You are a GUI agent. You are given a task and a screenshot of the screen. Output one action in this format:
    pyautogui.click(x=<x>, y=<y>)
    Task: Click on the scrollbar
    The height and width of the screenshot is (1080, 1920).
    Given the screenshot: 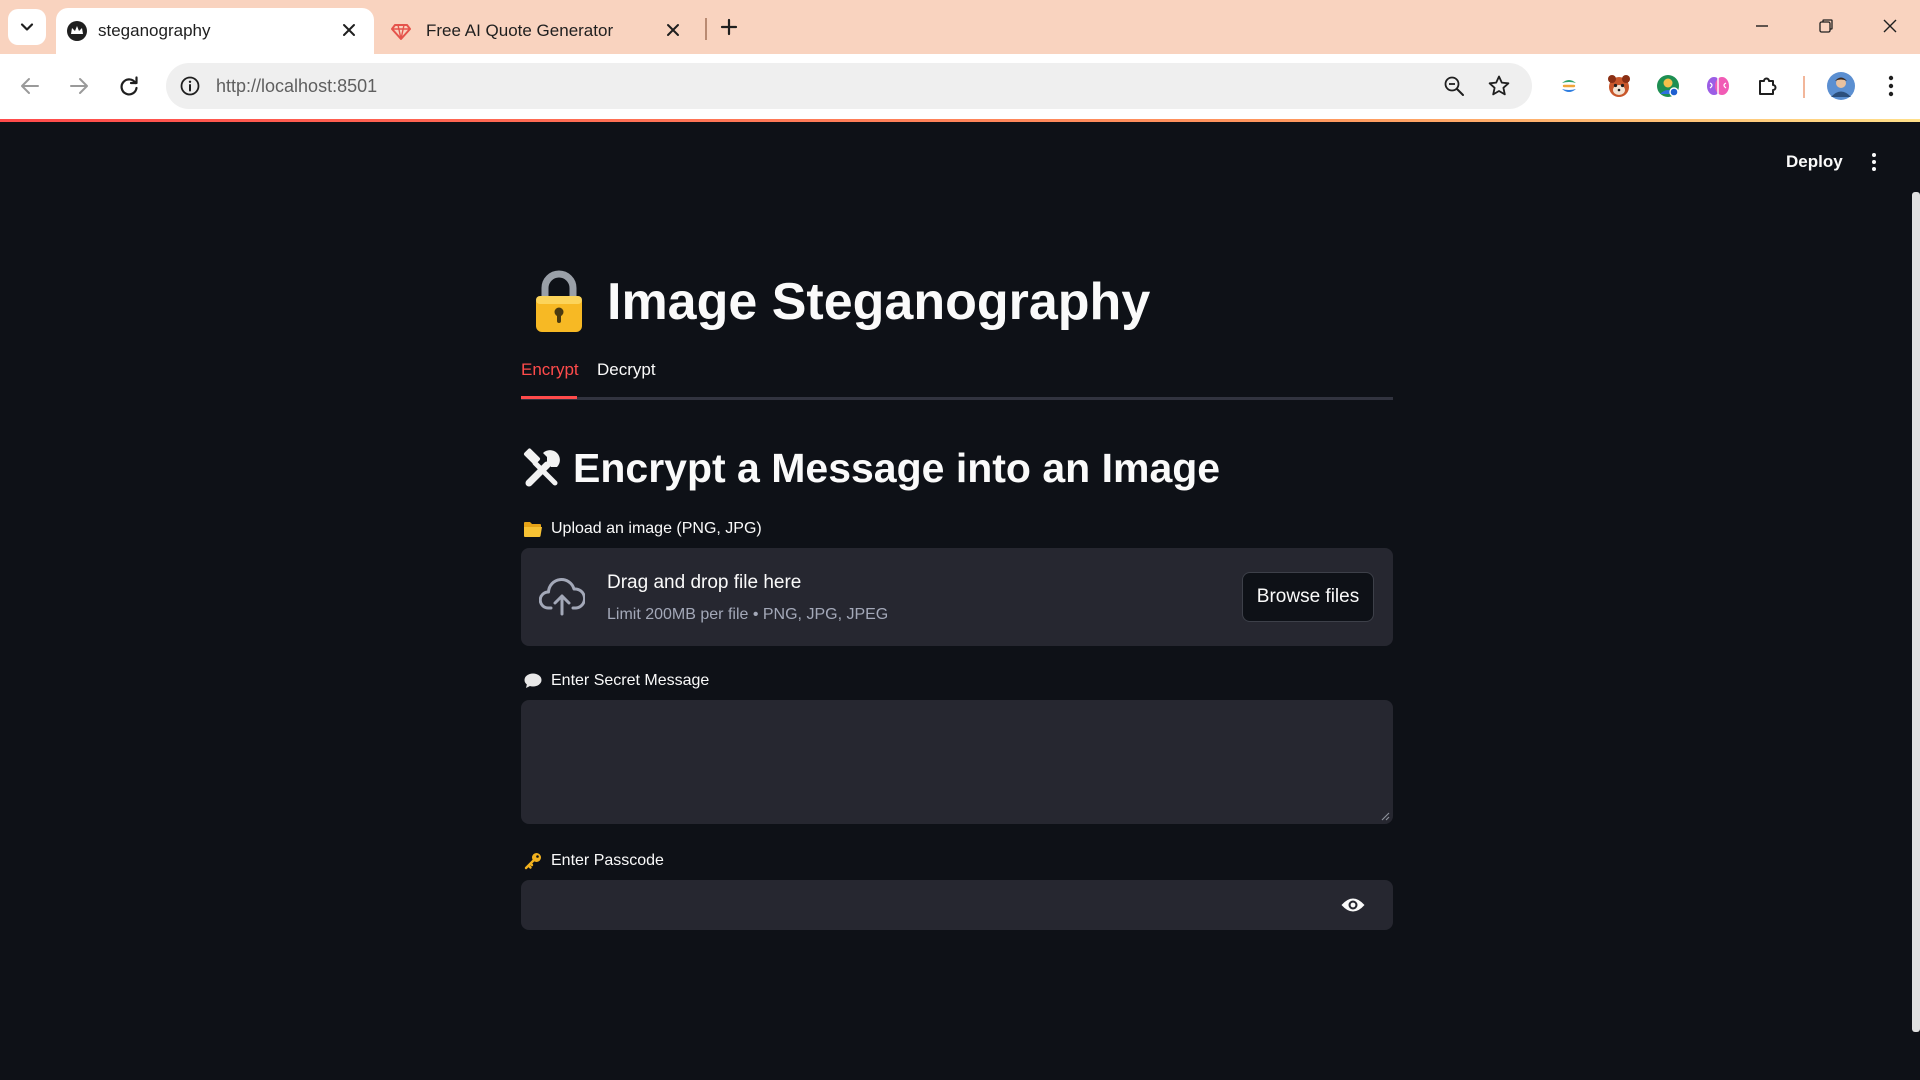 What is the action you would take?
    pyautogui.click(x=1916, y=612)
    